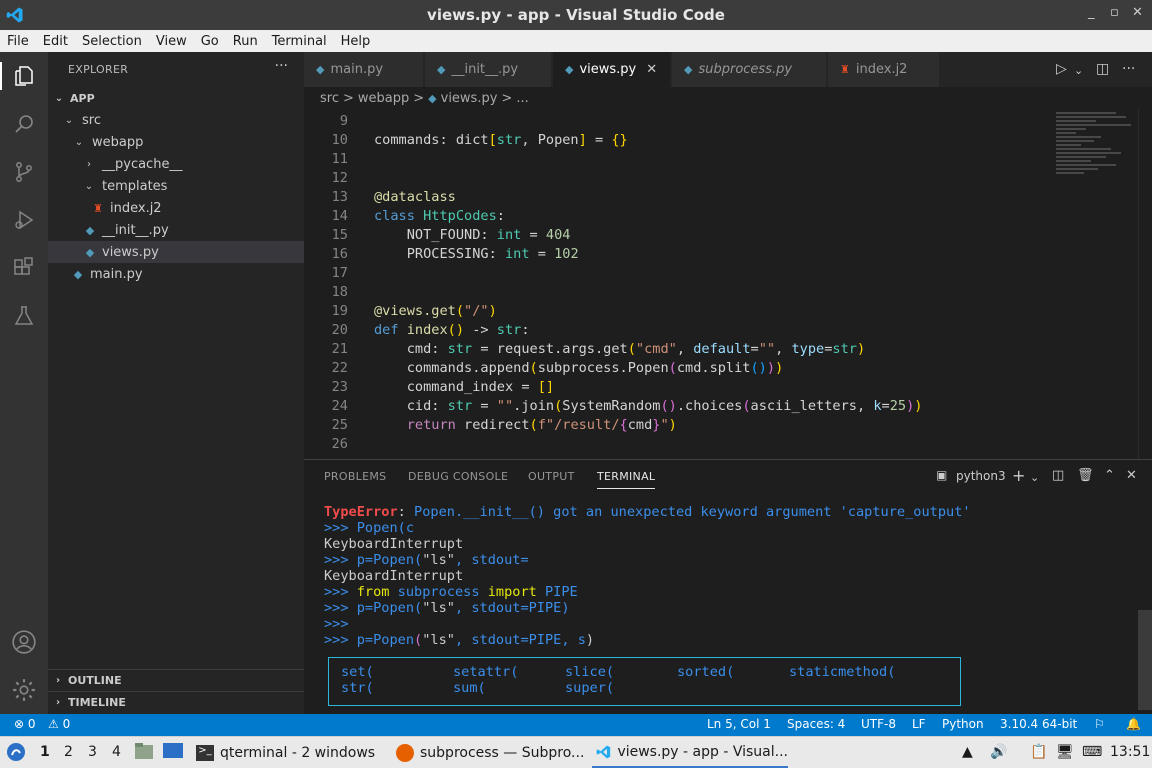  What do you see at coordinates (24, 76) in the screenshot?
I see `explorer-icon` at bounding box center [24, 76].